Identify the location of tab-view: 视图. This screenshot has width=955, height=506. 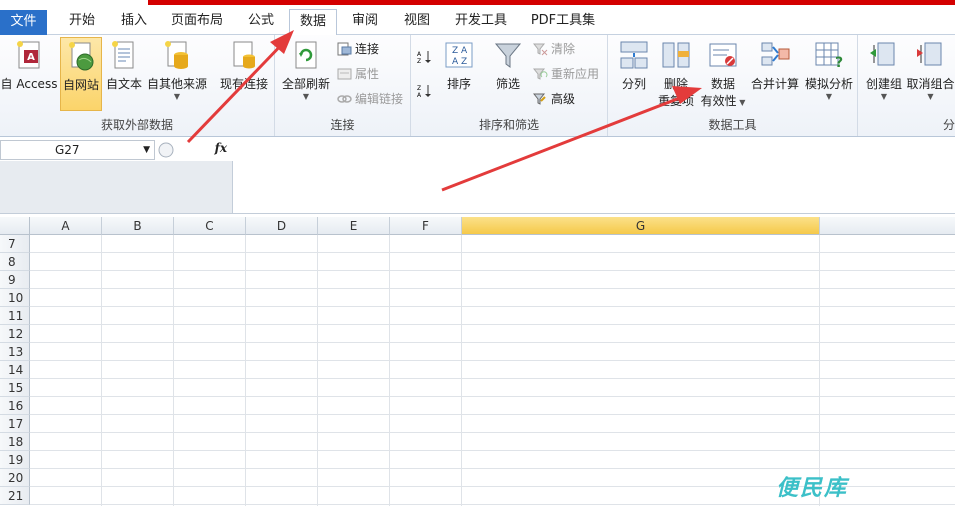
(417, 22).